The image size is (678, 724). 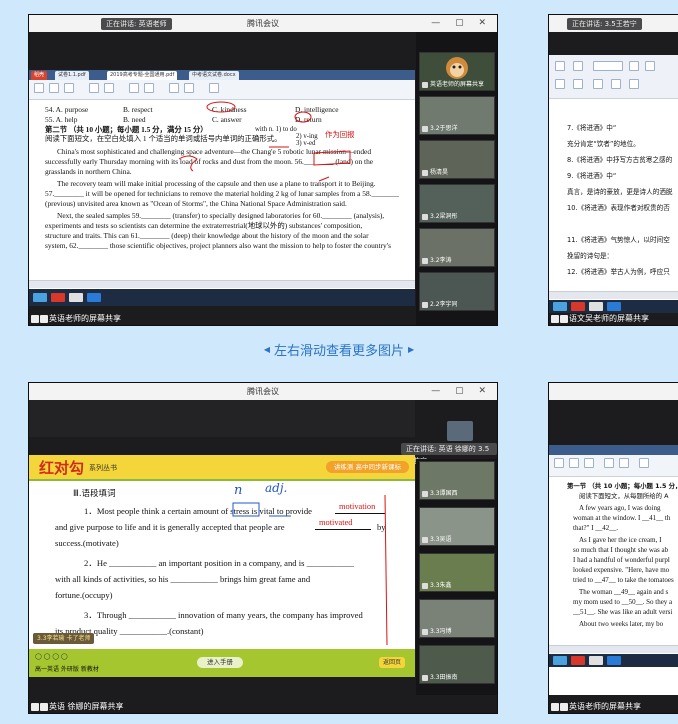 I want to click on enter-handbook-button: 进入手册, so click(x=220, y=662).